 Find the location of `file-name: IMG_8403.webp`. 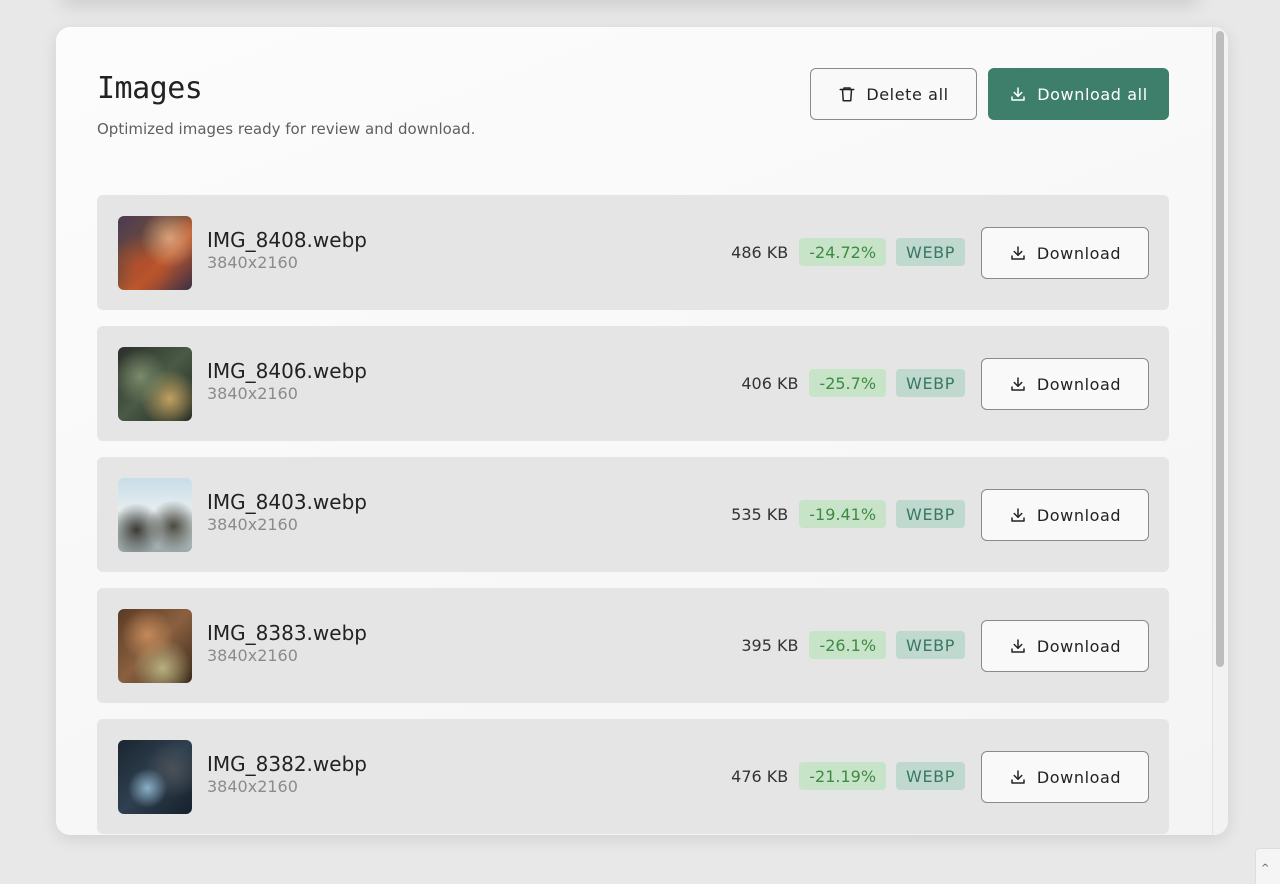

file-name: IMG_8403.webp is located at coordinates (287, 502).